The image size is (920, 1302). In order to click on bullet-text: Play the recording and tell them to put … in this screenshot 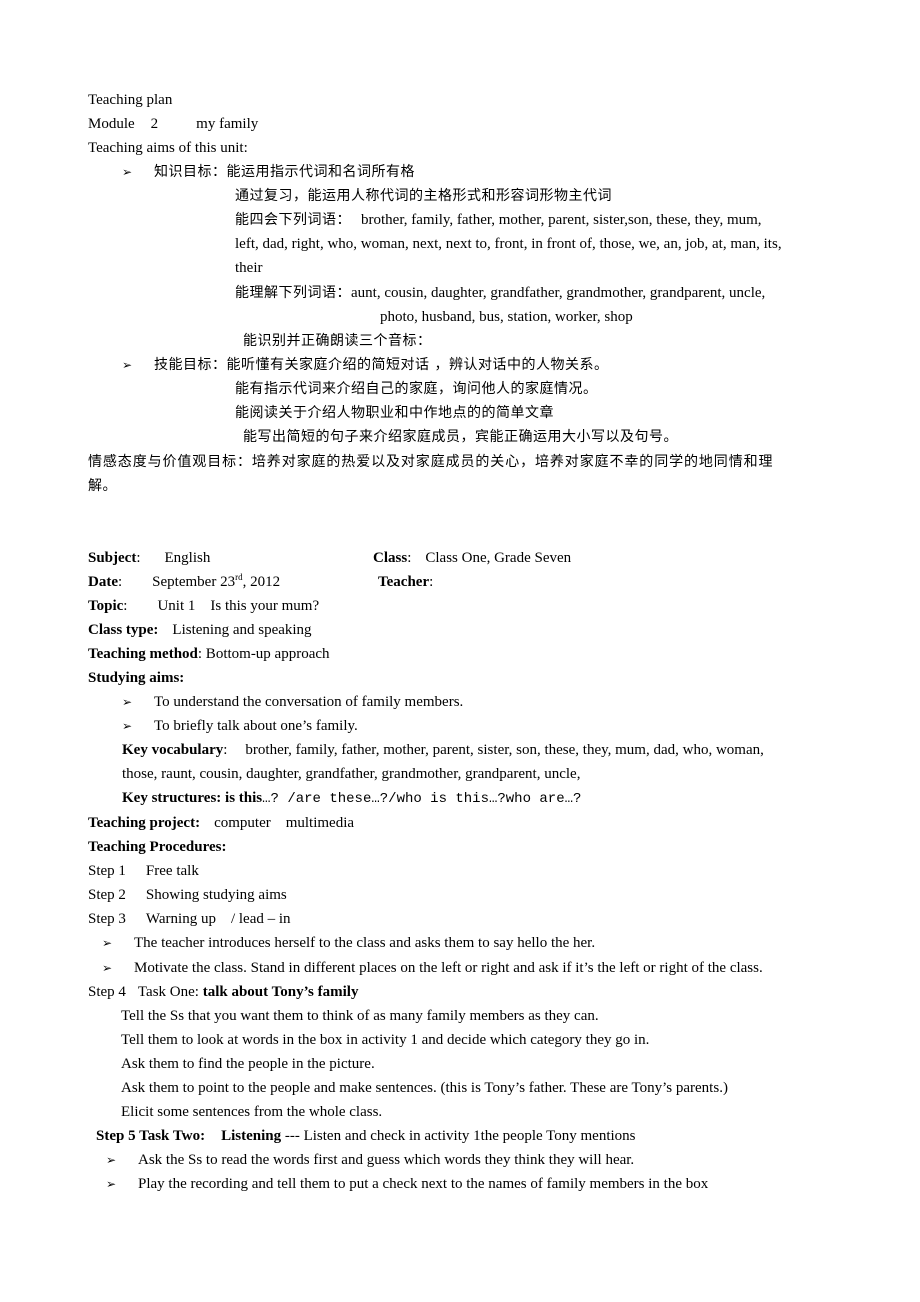, I will do `click(423, 1184)`.